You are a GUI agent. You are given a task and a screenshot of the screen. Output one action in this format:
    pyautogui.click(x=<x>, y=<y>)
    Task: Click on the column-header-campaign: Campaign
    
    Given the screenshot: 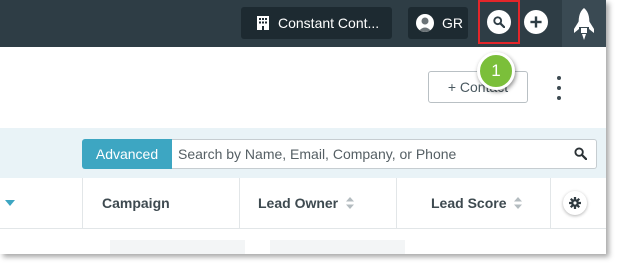 What is the action you would take?
    pyautogui.click(x=161, y=203)
    